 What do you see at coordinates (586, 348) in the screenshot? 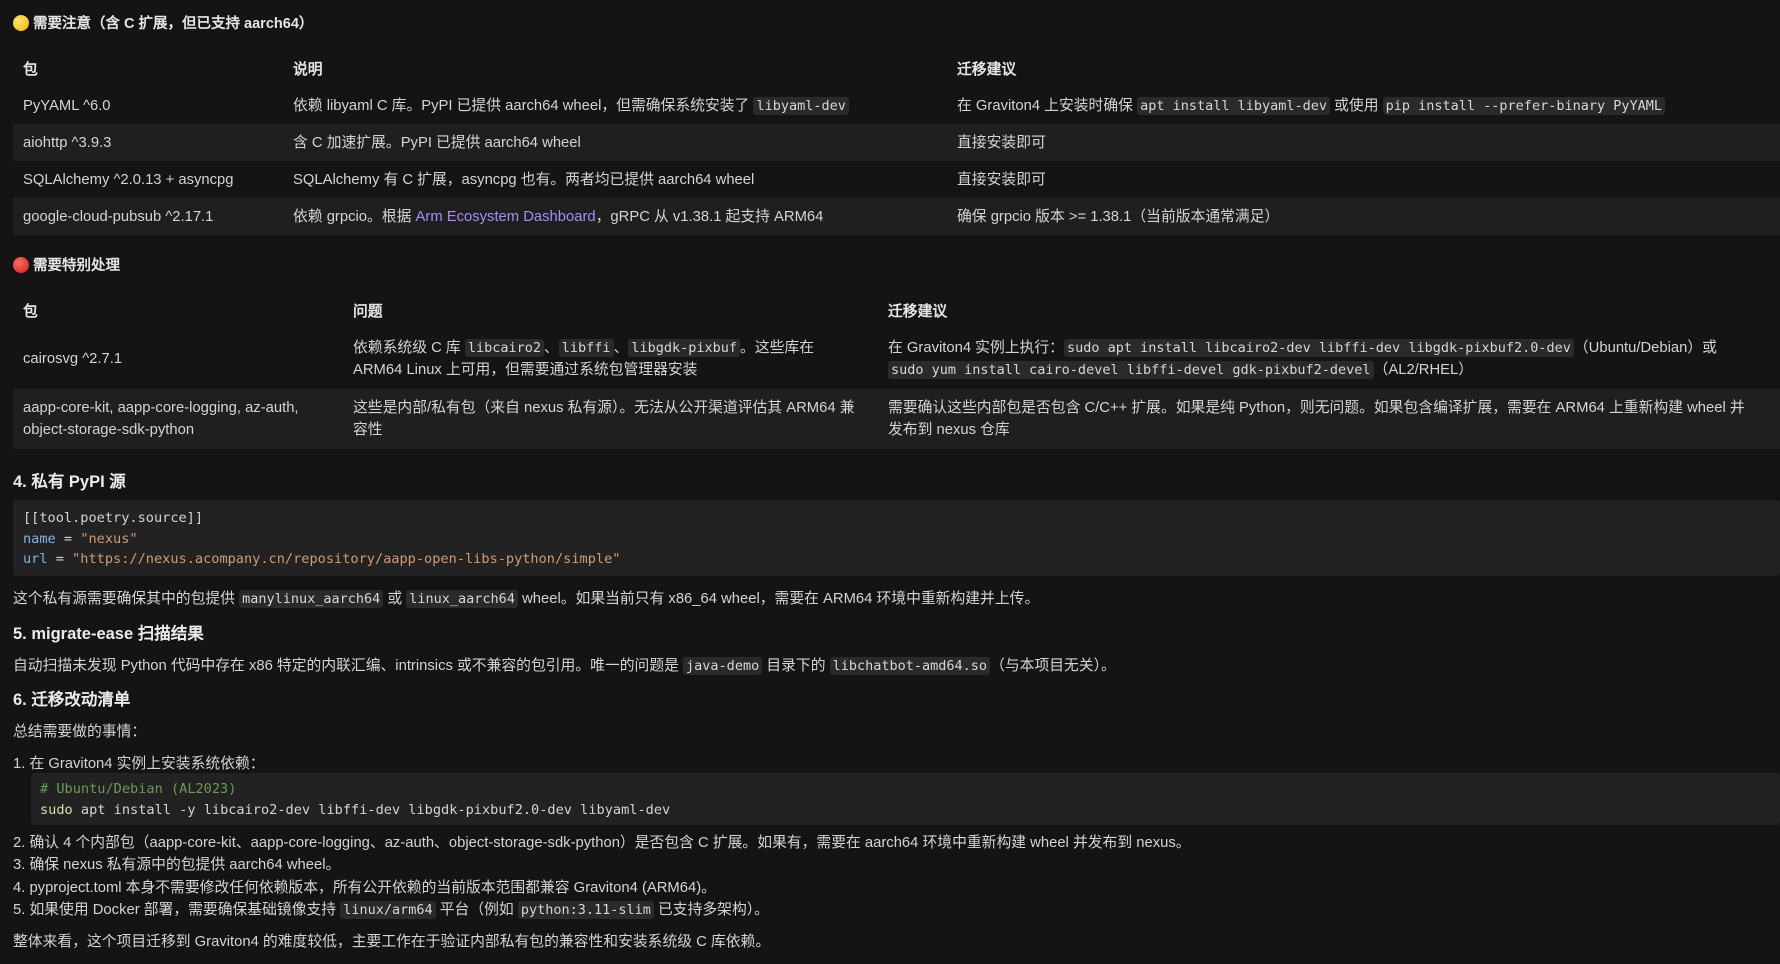
I see `inline-code: libffi` at bounding box center [586, 348].